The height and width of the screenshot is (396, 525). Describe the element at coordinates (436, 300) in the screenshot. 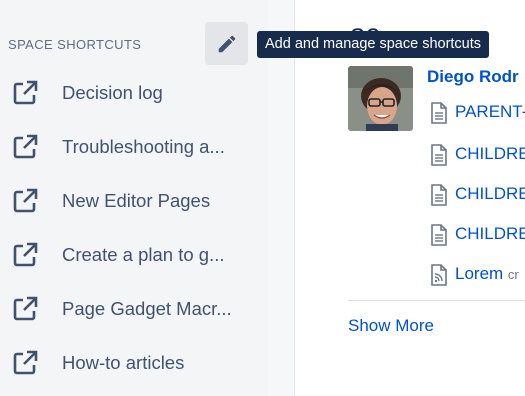

I see `divider` at that location.